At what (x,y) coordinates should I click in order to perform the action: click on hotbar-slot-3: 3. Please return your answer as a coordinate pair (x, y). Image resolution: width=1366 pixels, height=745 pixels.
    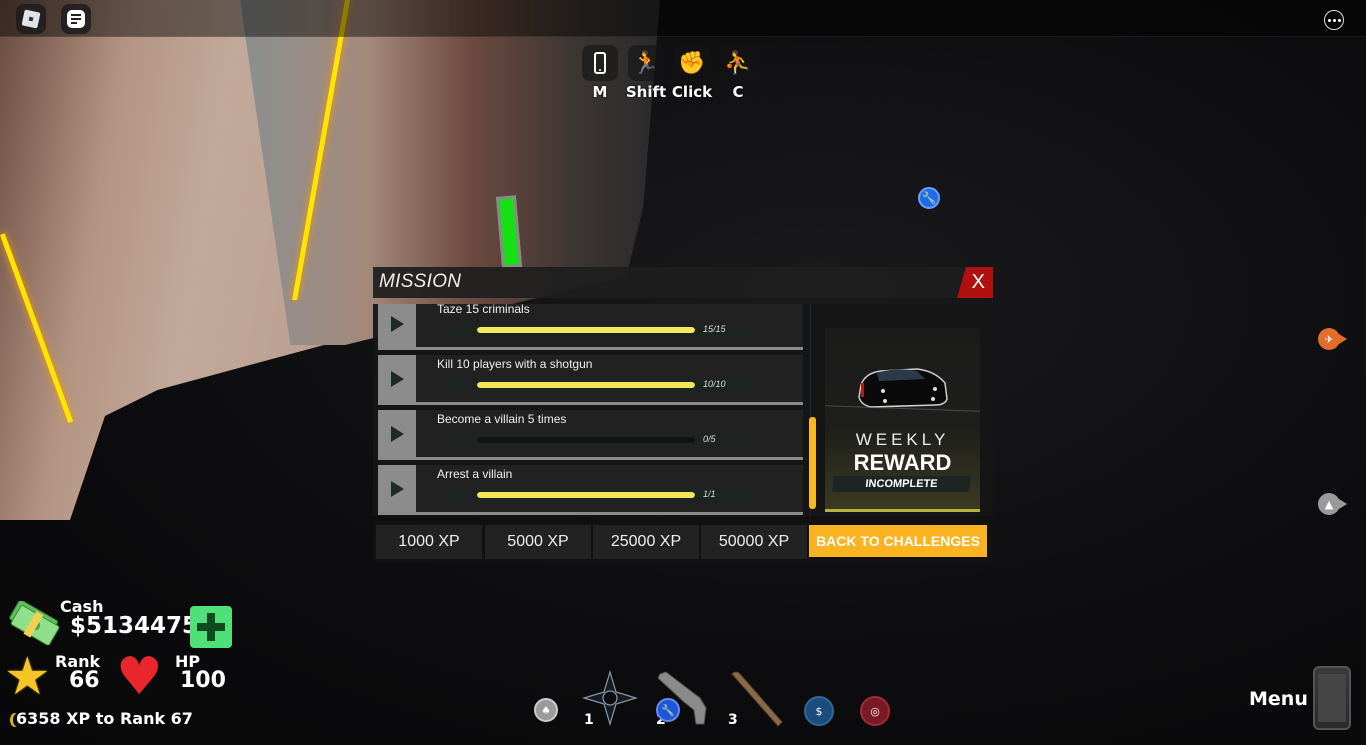
    Looking at the image, I should click on (756, 700).